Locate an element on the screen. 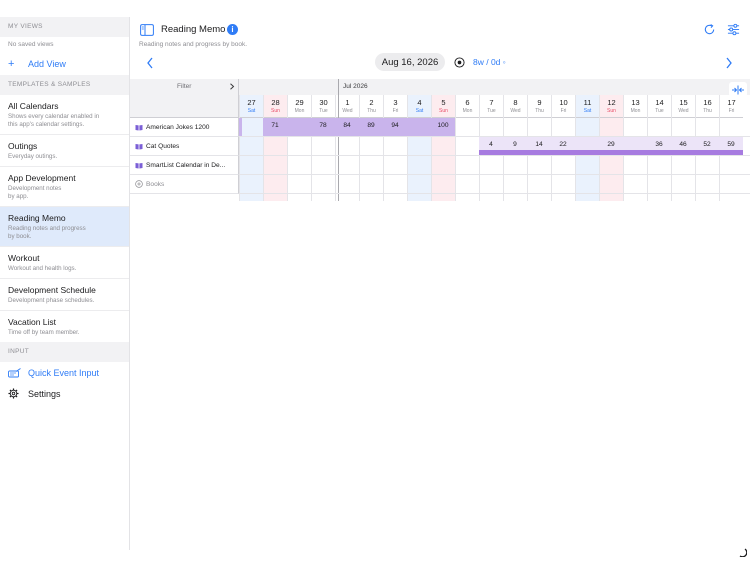  day-number: 11 is located at coordinates (587, 102).